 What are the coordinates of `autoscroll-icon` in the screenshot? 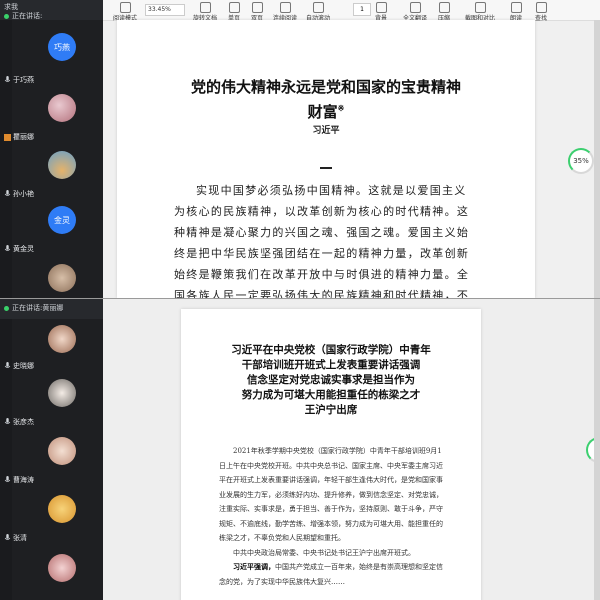 It's located at (318, 7).